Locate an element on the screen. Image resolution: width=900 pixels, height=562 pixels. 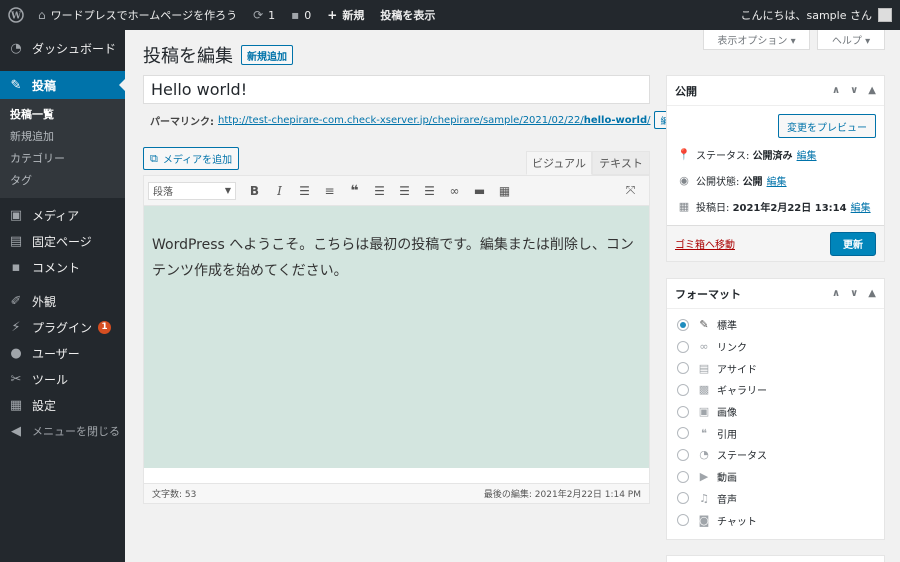
wordpress-logo-button: W is located at coordinates (16, 15).